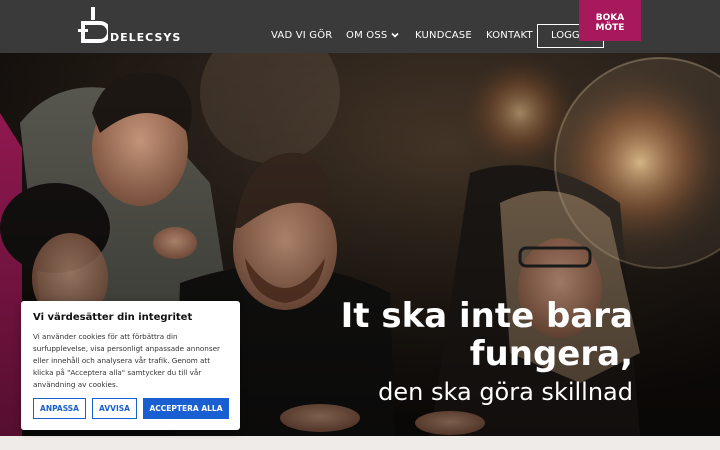  Describe the element at coordinates (93, 25) in the screenshot. I see `logo-mark-icon` at that location.